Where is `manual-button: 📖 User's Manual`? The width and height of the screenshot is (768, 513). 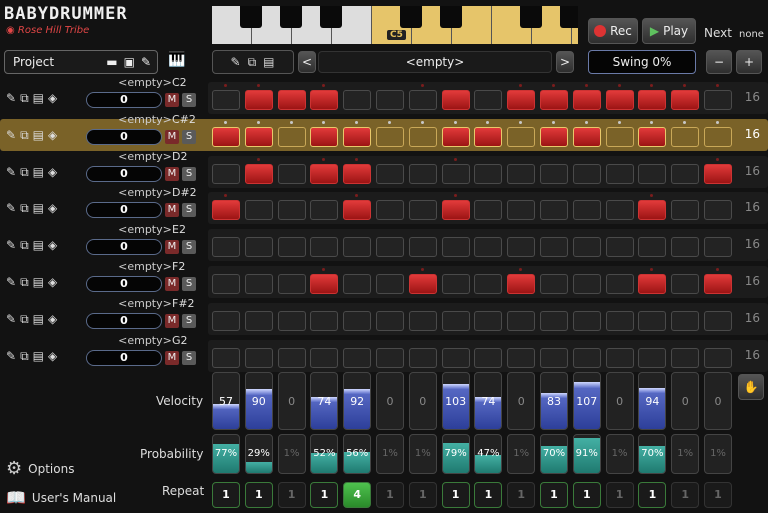 manual-button: 📖 User's Manual is located at coordinates (61, 497).